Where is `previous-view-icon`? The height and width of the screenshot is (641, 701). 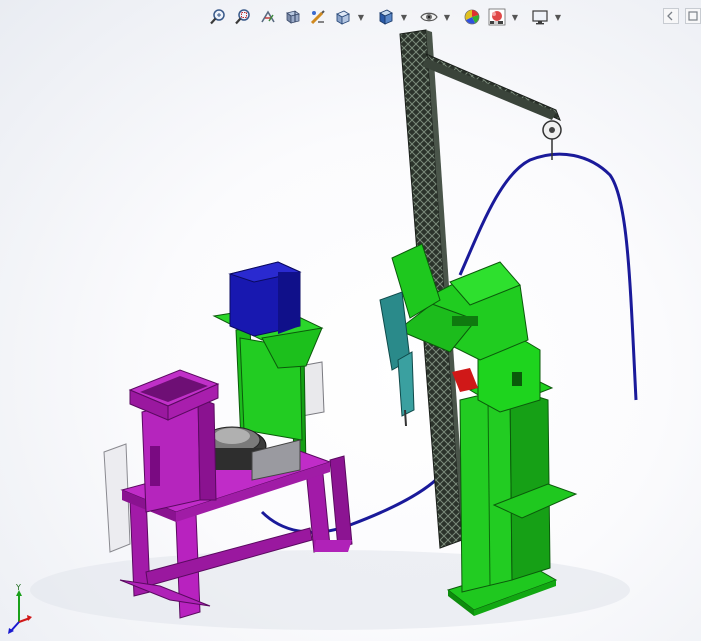
previous-view-icon is located at coordinates (268, 16).